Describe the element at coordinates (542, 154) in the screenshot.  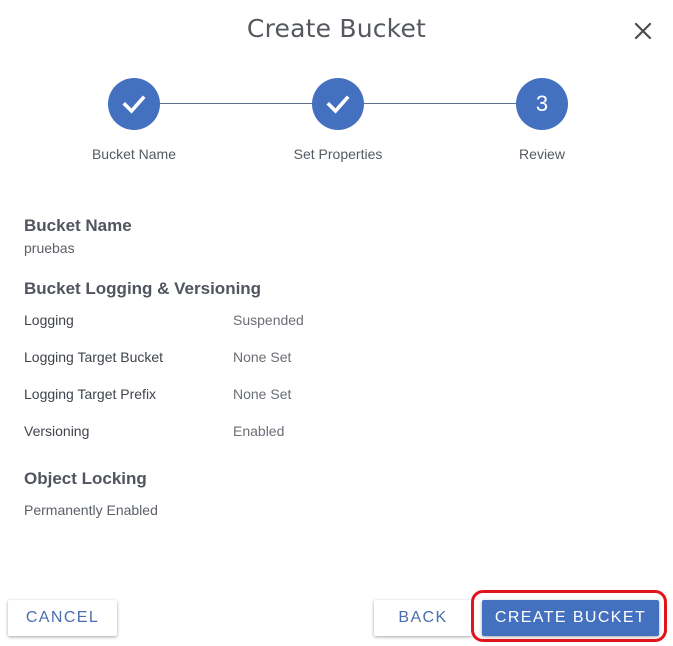
I see `step-label-review: Review` at that location.